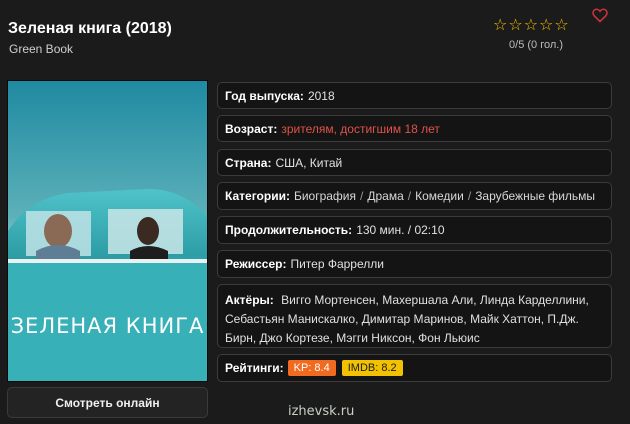 The image size is (630, 424). Describe the element at coordinates (536, 45) in the screenshot. I see `rating-count: 0/5 (0 гол.)` at that location.